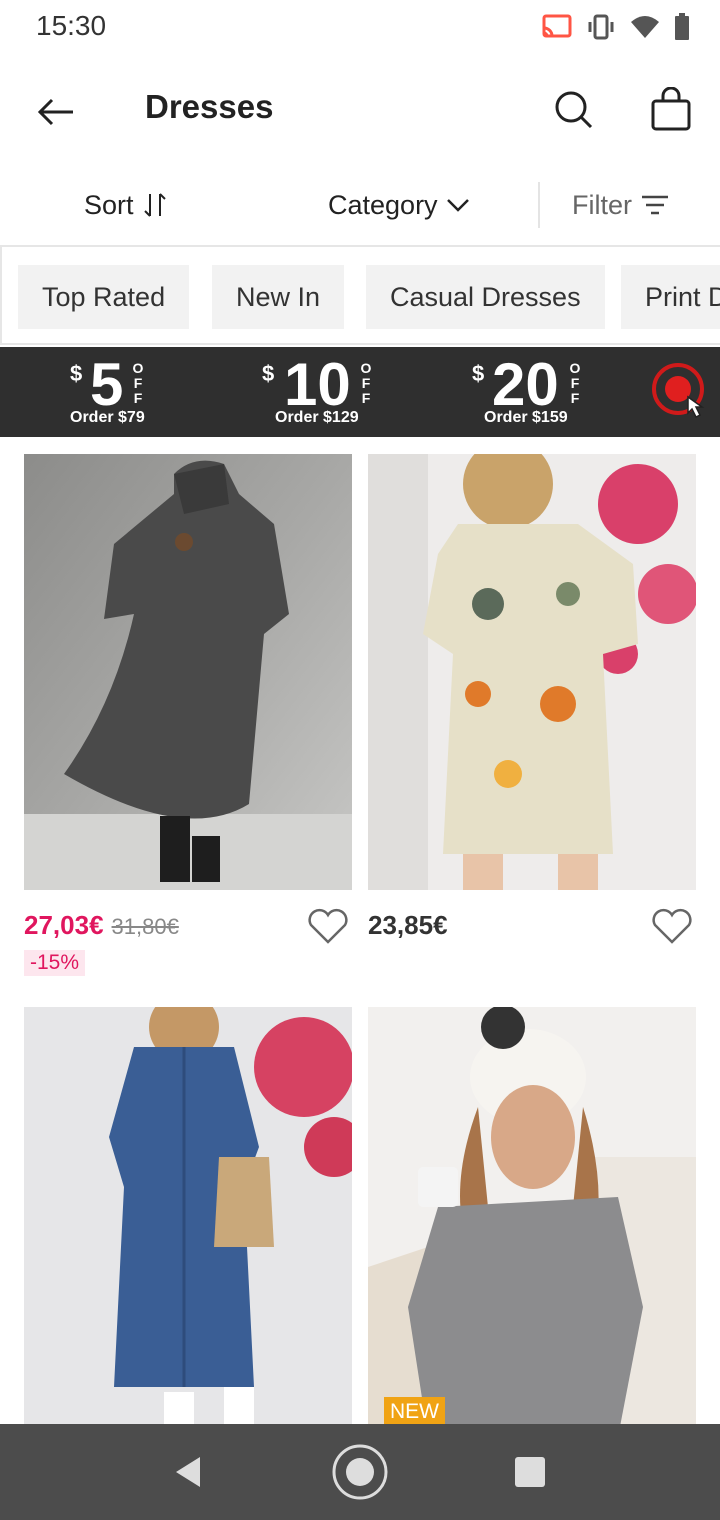 The image size is (720, 1520). I want to click on divider, so click(539, 205).